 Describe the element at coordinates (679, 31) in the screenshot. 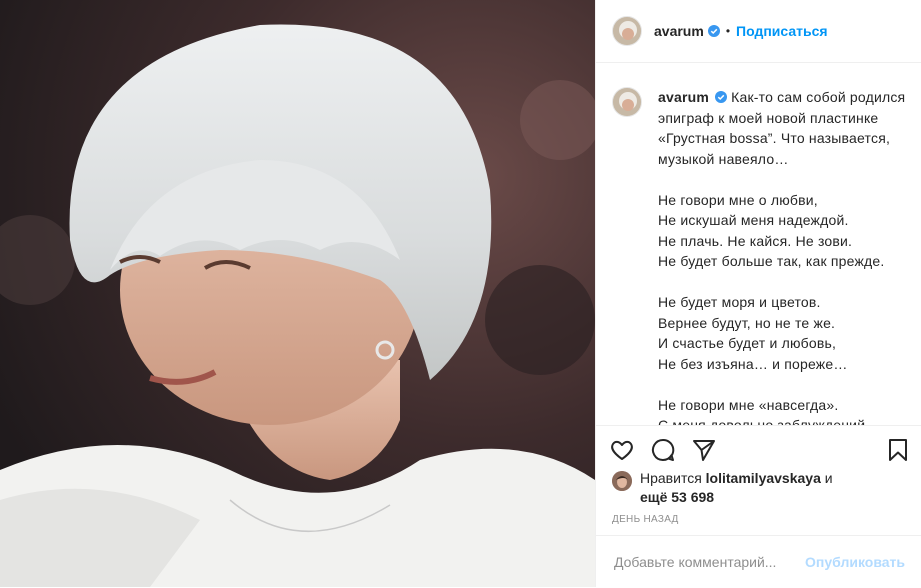

I see `header-username: avarum` at that location.